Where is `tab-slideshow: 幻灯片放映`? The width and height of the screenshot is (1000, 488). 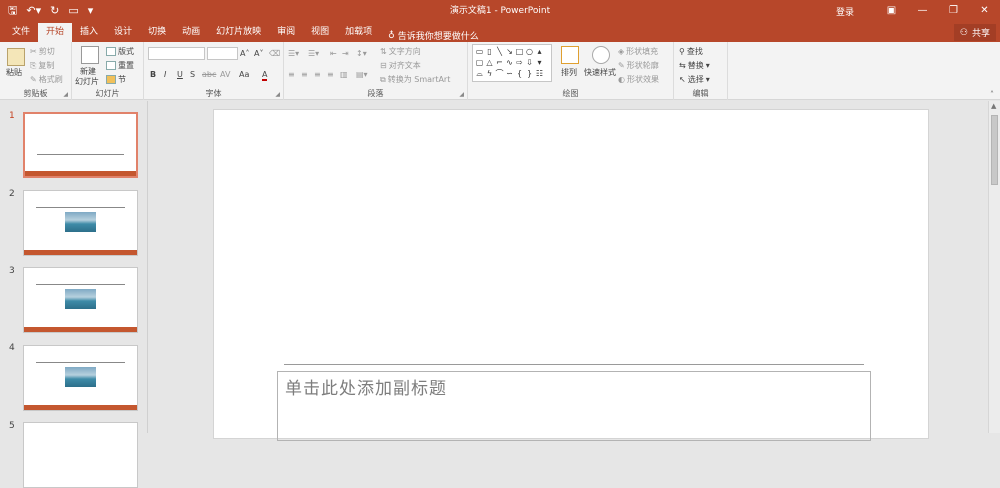
tab-slideshow: 幻灯片放映 is located at coordinates (238, 32).